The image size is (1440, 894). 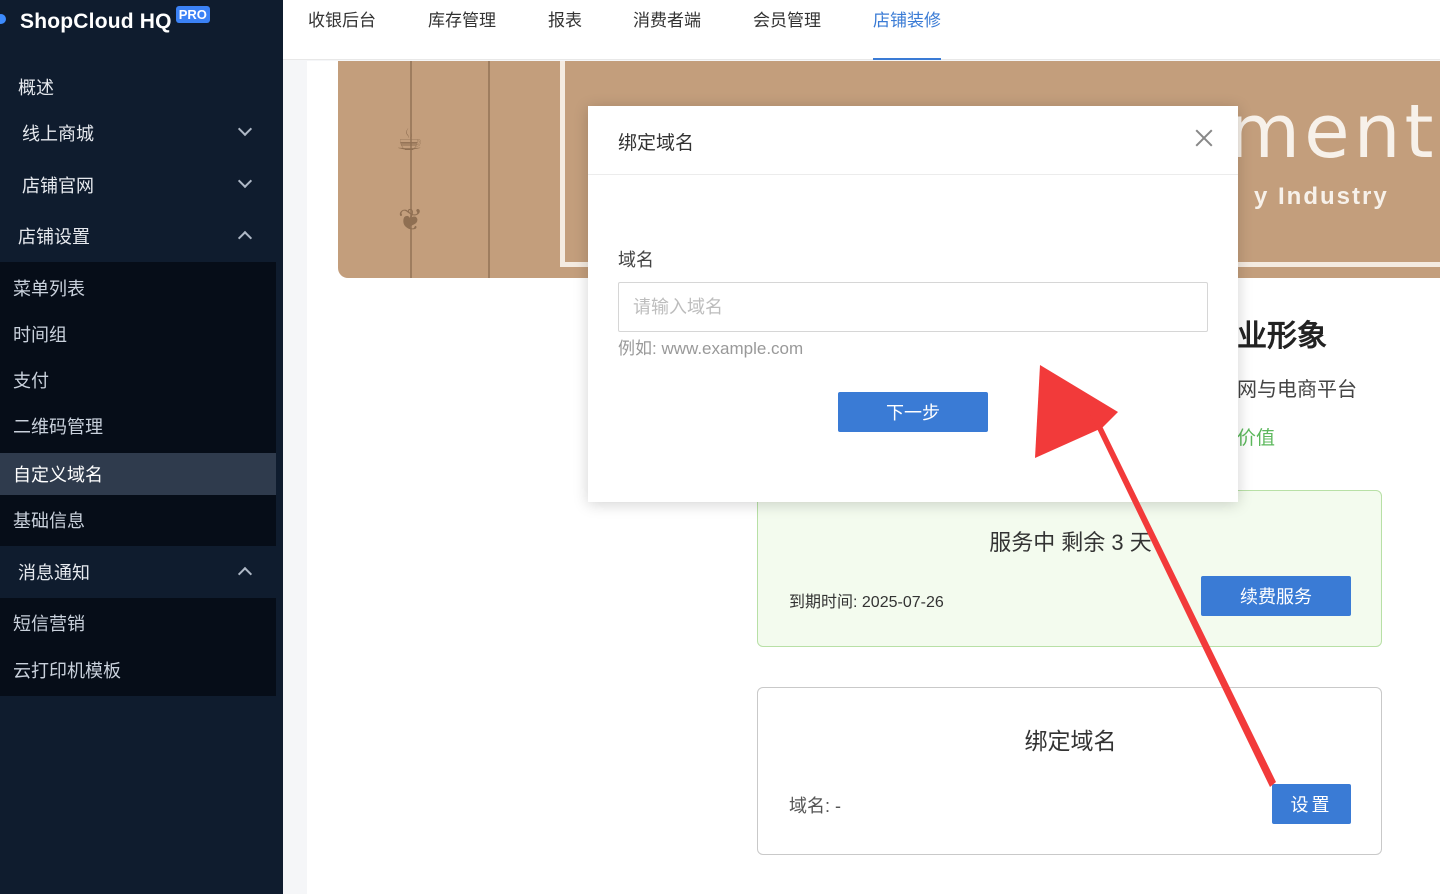 What do you see at coordinates (58, 186) in the screenshot?
I see `sidebar-item-label: 店铺官网` at bounding box center [58, 186].